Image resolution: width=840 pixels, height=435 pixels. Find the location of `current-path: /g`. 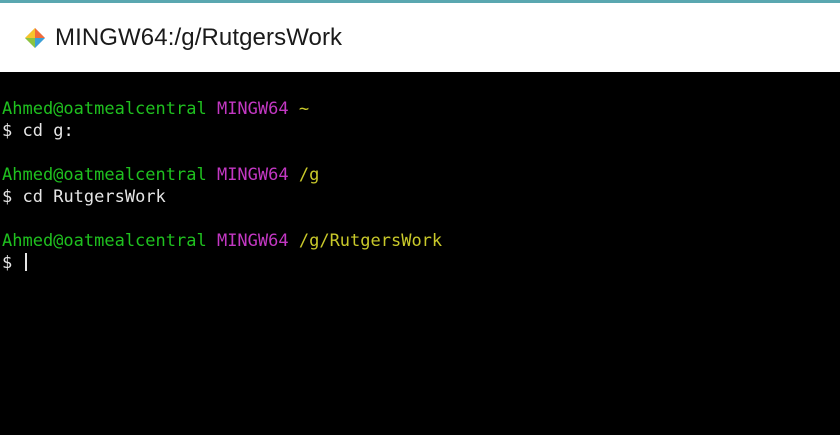

current-path: /g is located at coordinates (309, 175).